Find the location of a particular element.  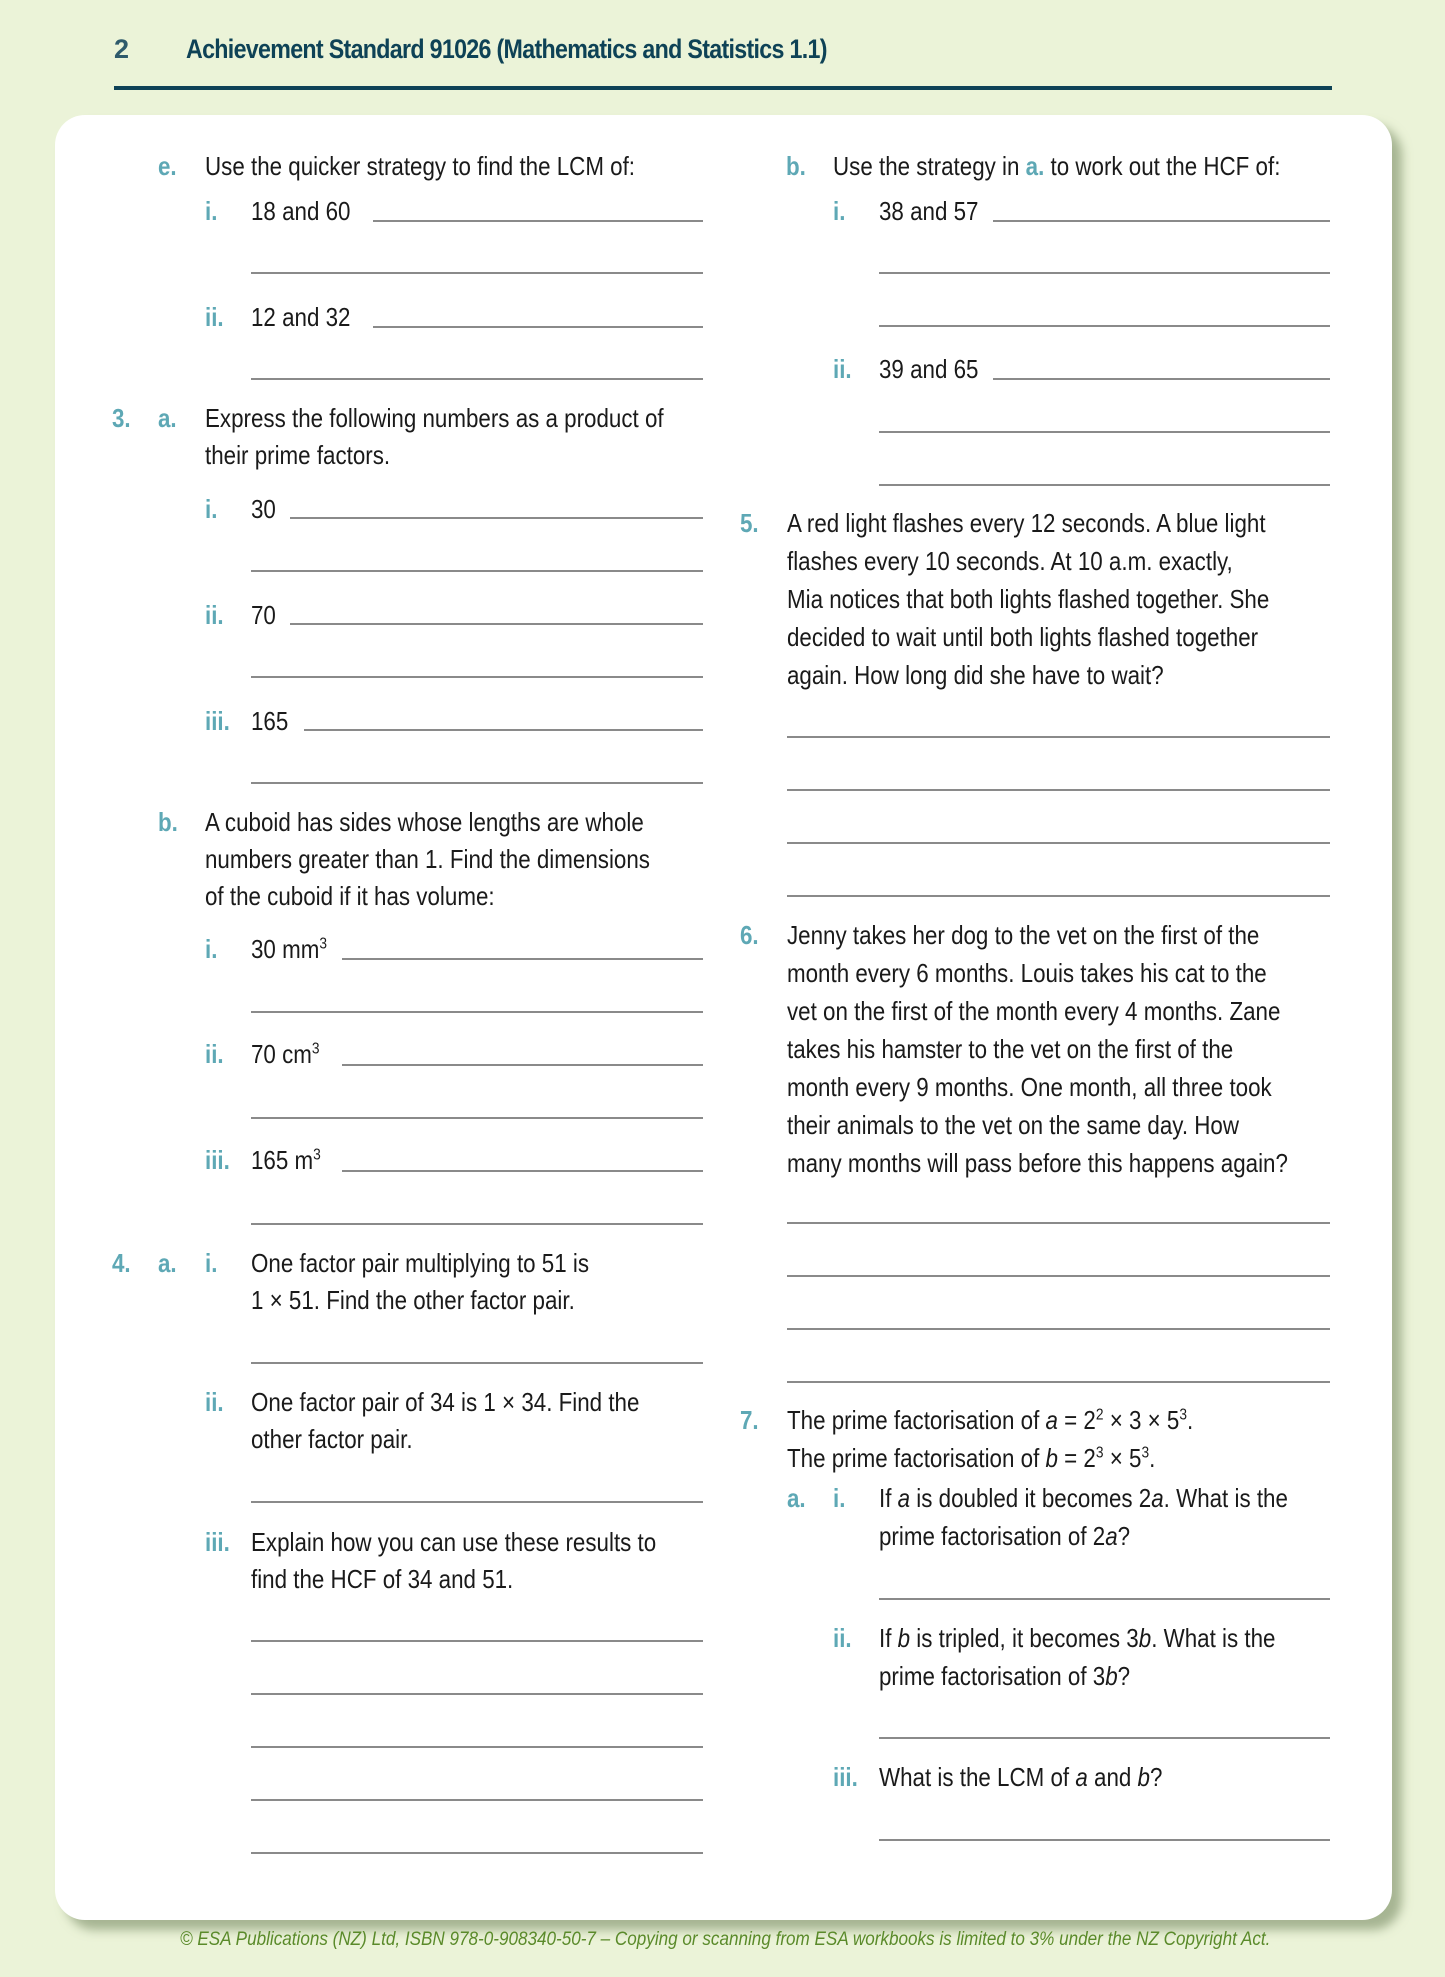

text-fragment: The prime factorisation of is located at coordinates (916, 1458).